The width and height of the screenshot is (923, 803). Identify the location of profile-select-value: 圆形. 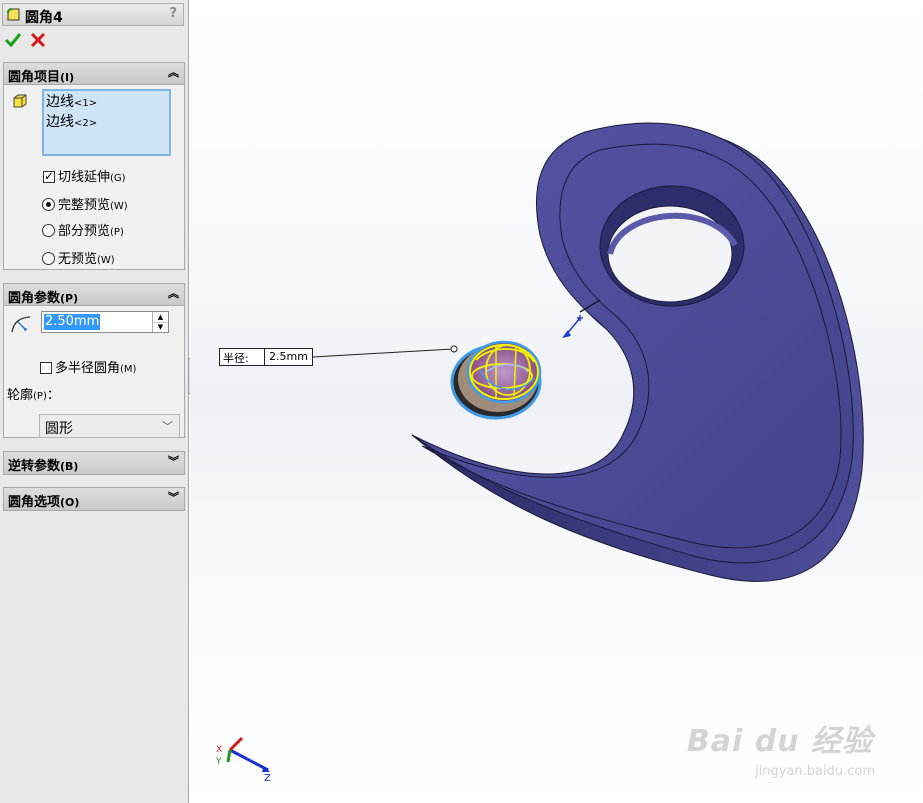
(59, 429).